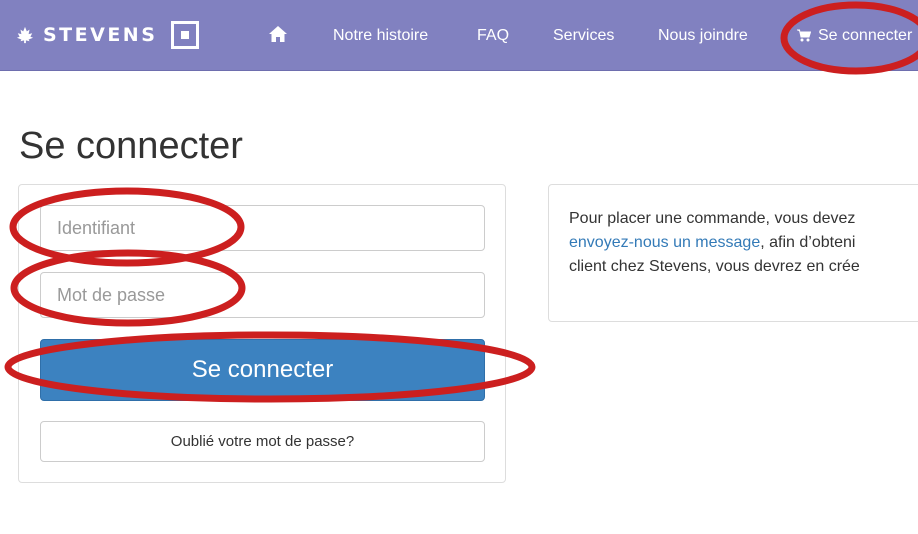 This screenshot has width=918, height=534. I want to click on username-input, so click(262, 228).